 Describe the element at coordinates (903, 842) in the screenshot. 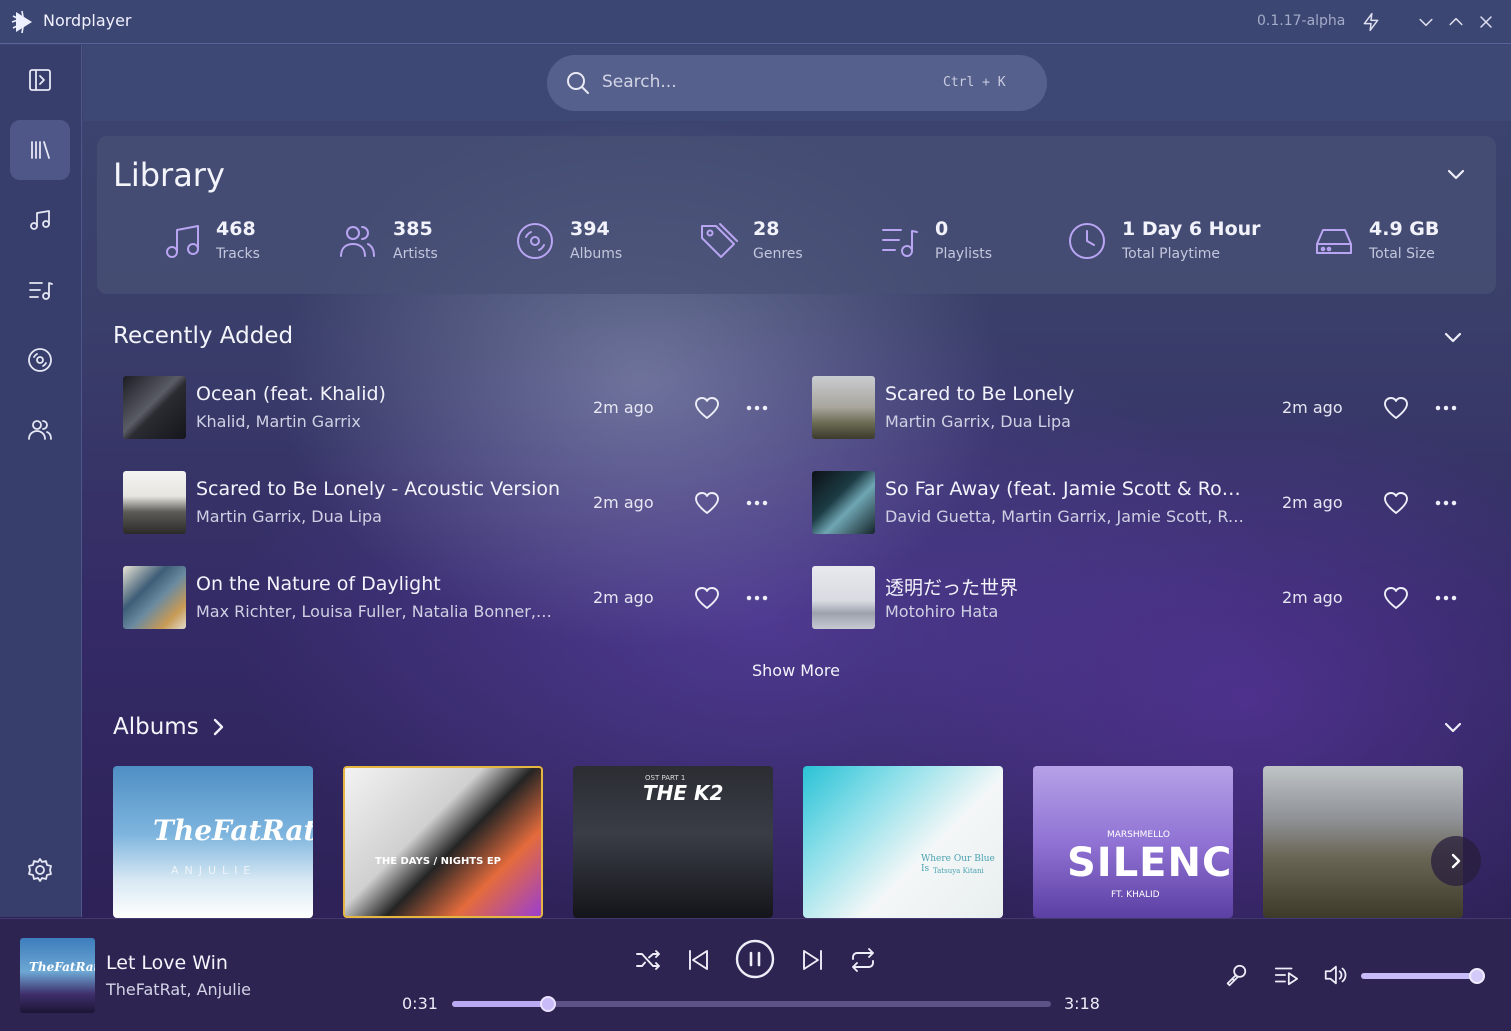

I see `album-card: Where Our Blue Is Tatsuya Kitani` at that location.